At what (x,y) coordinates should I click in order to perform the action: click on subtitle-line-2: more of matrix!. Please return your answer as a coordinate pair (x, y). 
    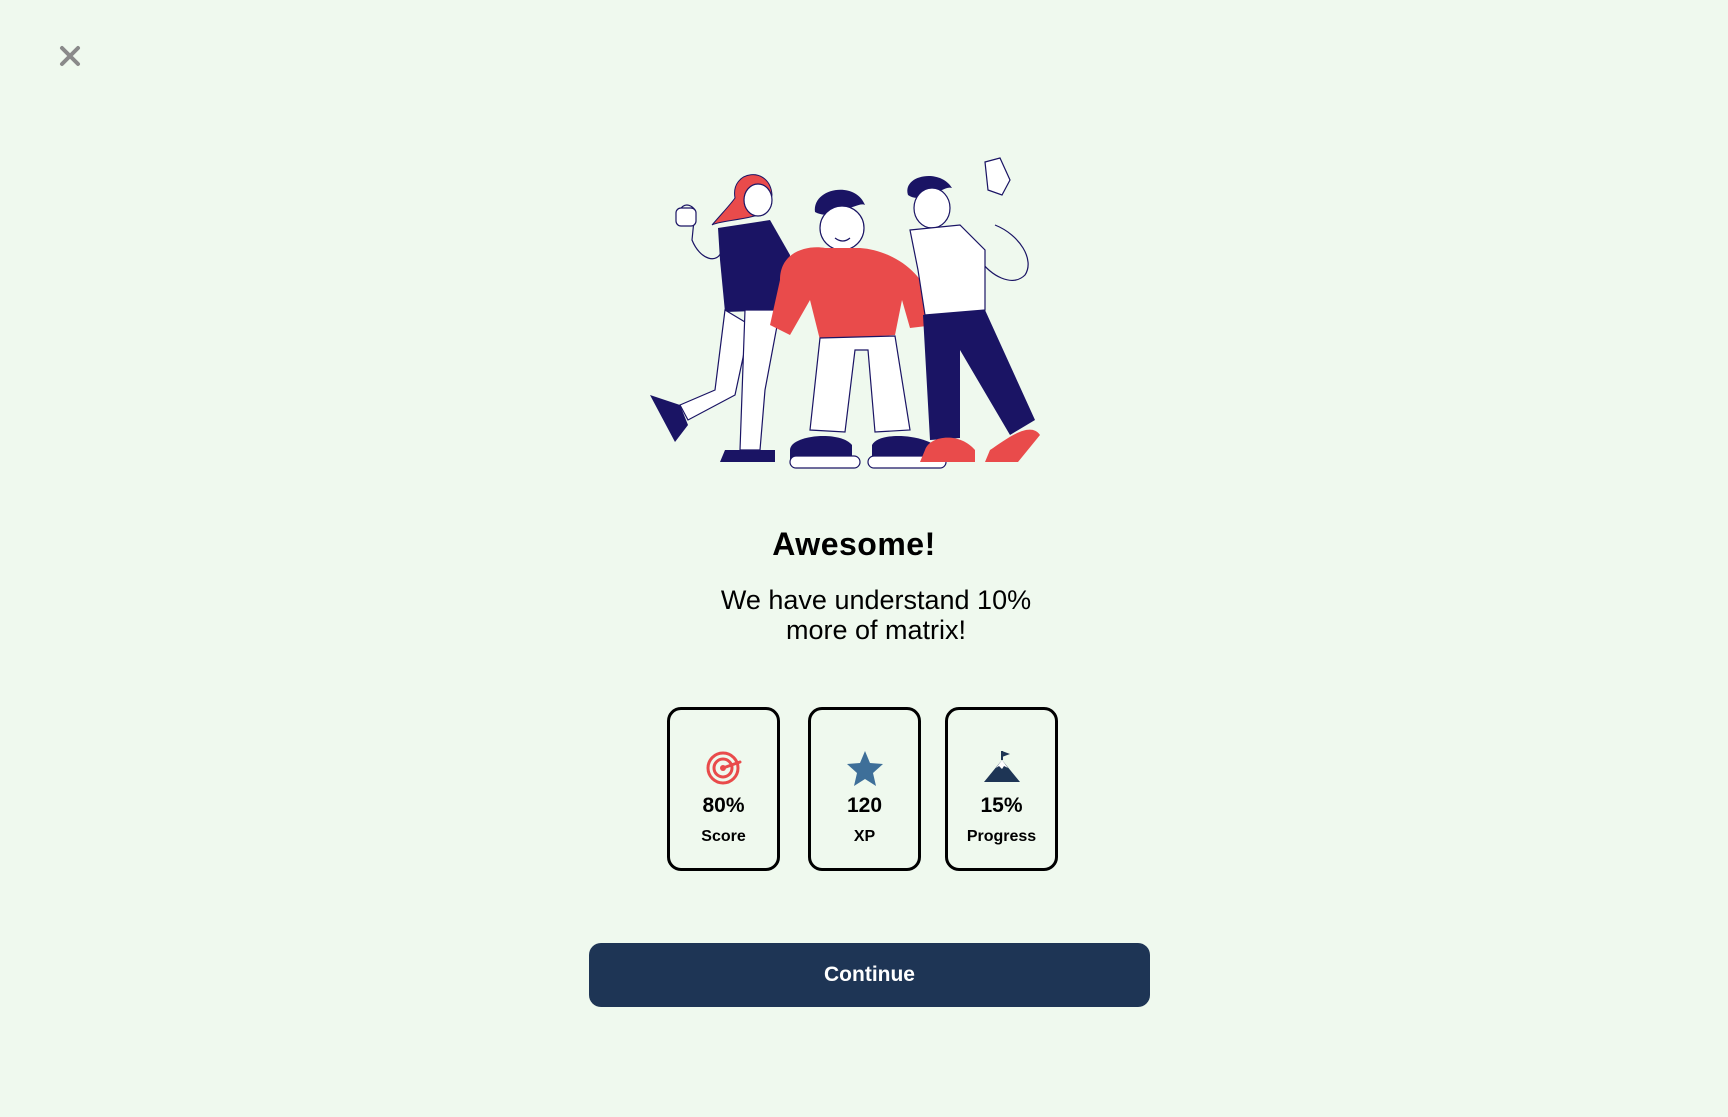
    Looking at the image, I should click on (876, 630).